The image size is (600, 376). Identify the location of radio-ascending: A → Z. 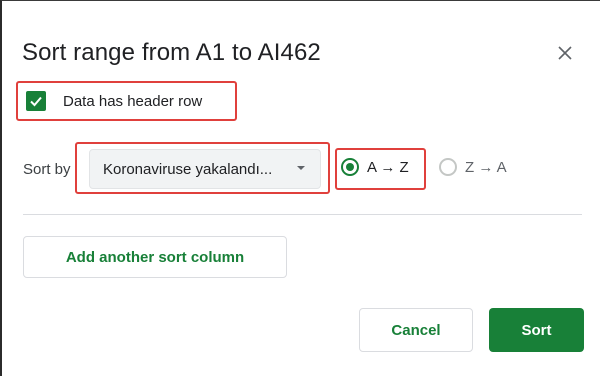
(375, 167).